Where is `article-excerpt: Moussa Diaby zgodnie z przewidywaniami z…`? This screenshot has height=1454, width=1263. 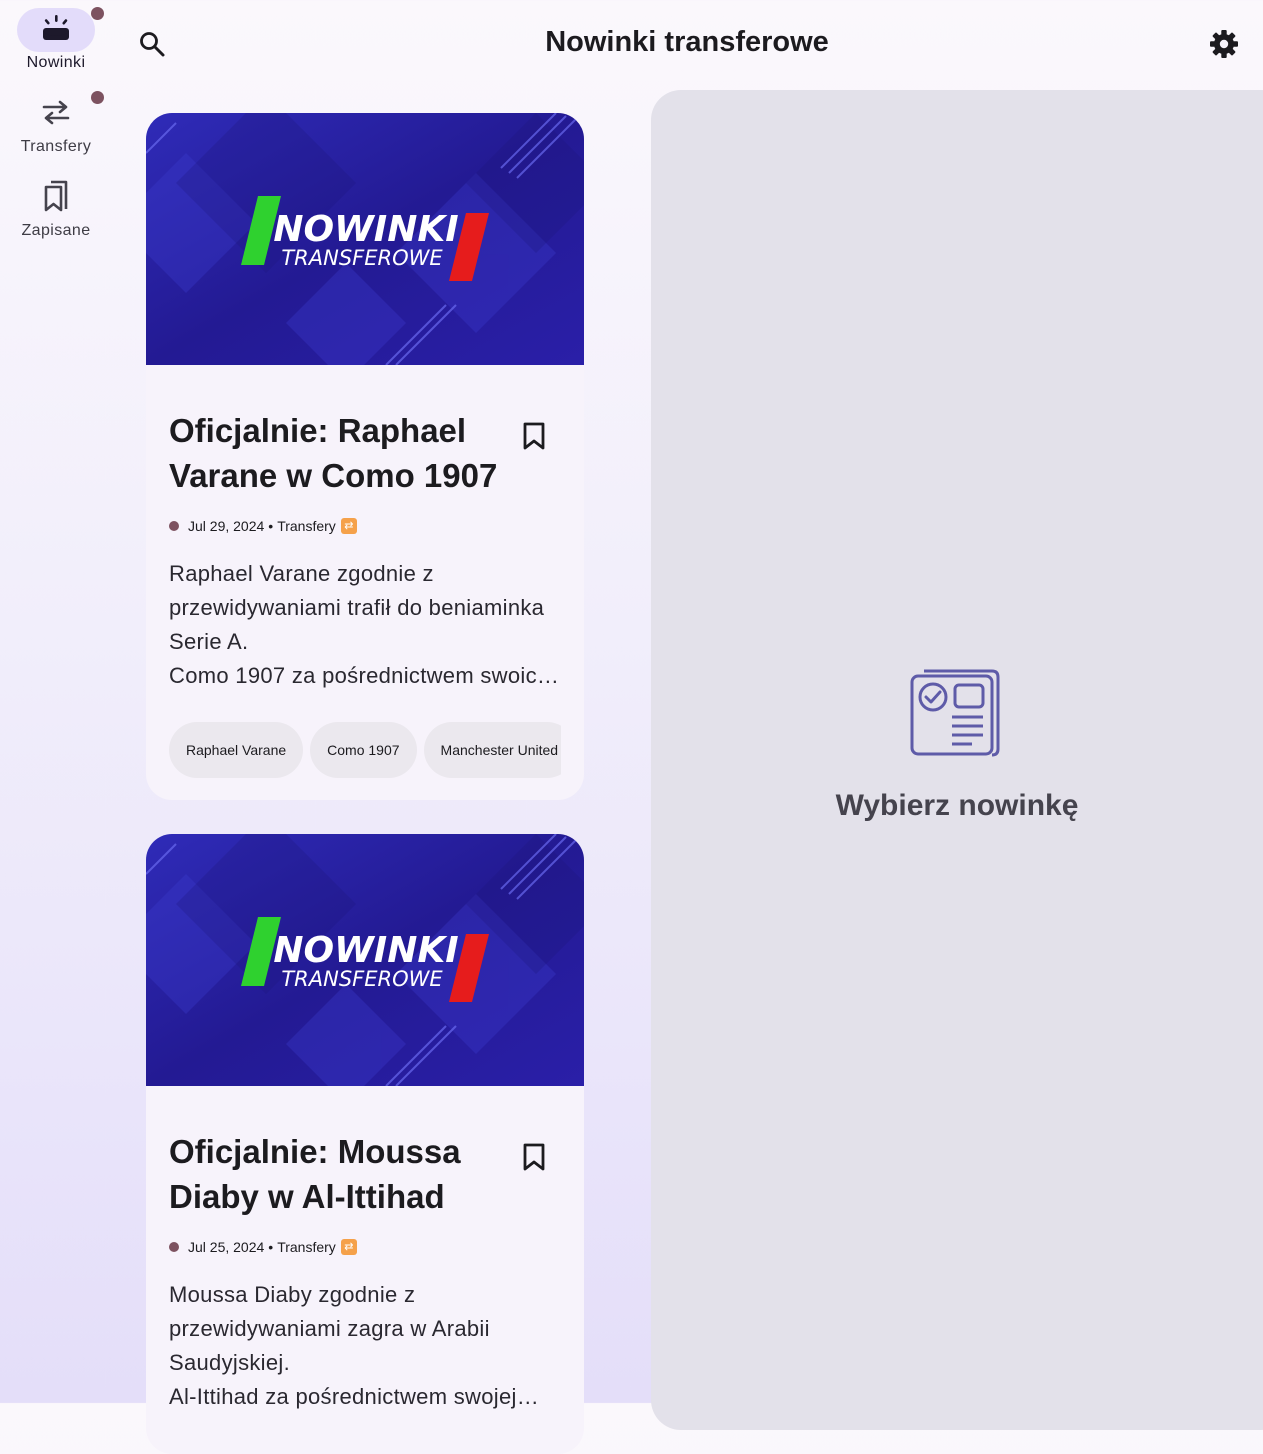
article-excerpt: Moussa Diaby zgodnie z przewidywaniami z… is located at coordinates (343, 1345).